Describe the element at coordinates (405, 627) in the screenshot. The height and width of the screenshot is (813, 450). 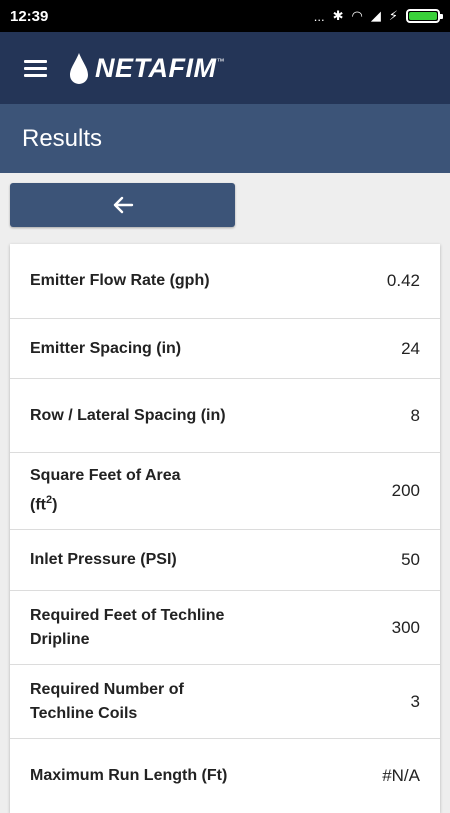
I see `row-value: 300` at that location.